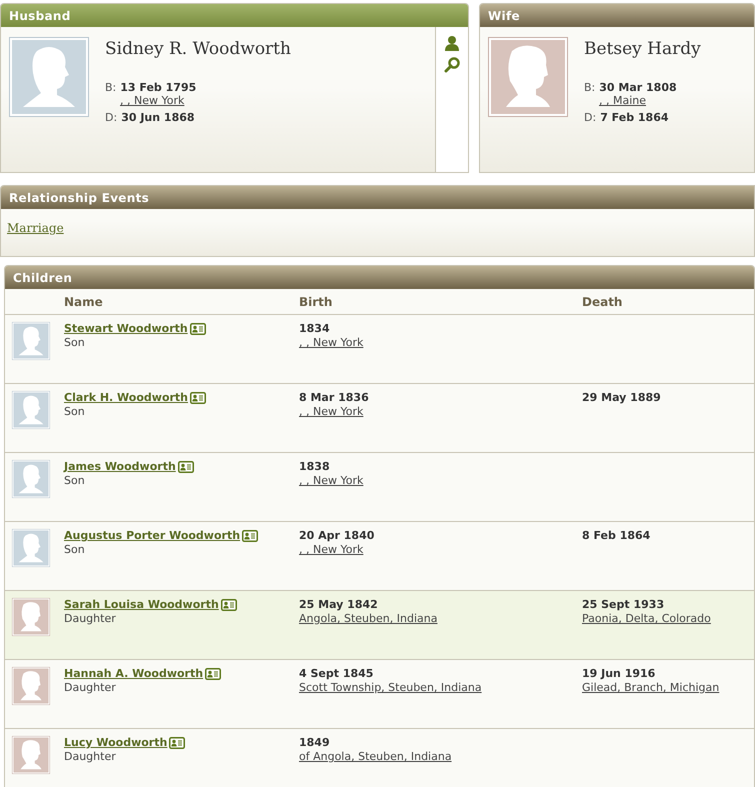  What do you see at coordinates (452, 43) in the screenshot?
I see `person-icon` at bounding box center [452, 43].